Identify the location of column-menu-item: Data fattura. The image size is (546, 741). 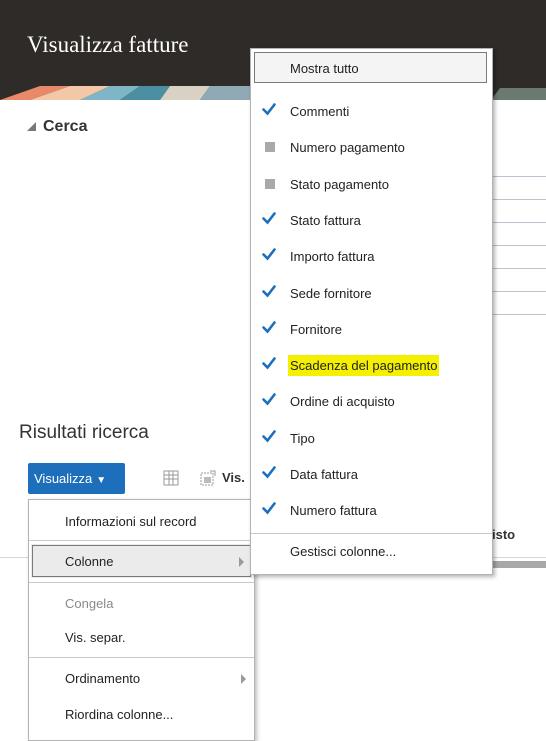
(371, 474).